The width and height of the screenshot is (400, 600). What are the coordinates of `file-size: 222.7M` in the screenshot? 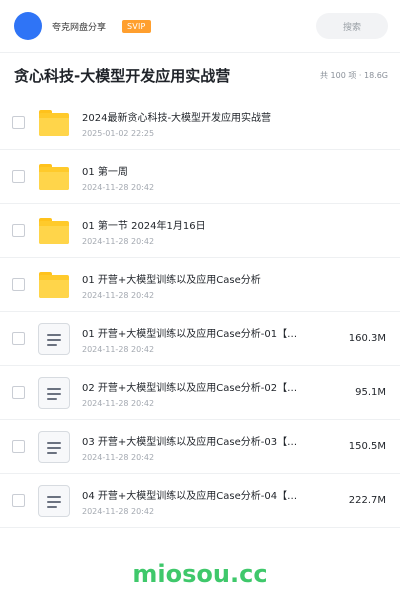 It's located at (367, 500).